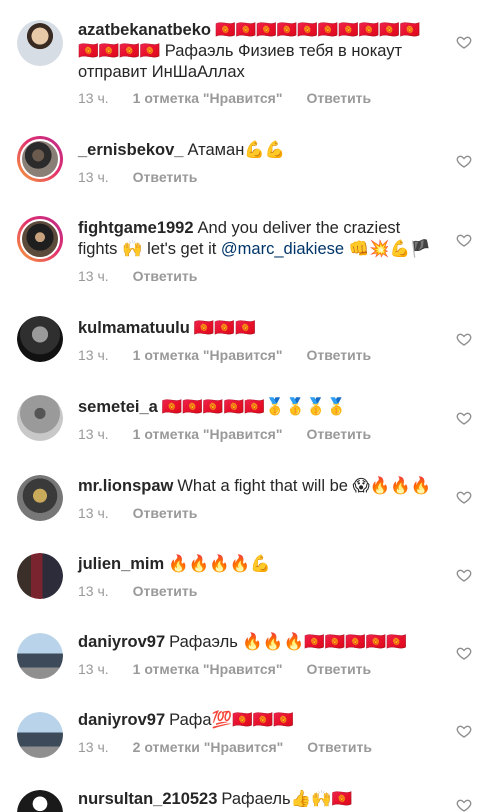  What do you see at coordinates (282, 249) in the screenshot?
I see `mention-link: @marc_diakiese` at bounding box center [282, 249].